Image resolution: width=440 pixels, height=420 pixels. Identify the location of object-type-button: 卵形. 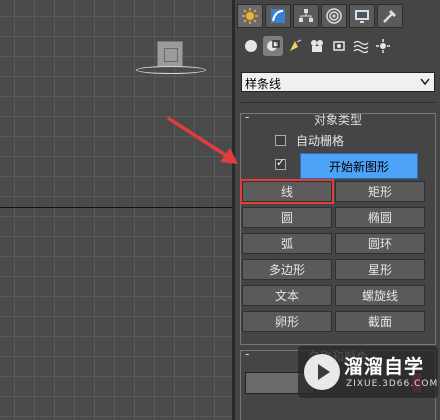
(287, 321).